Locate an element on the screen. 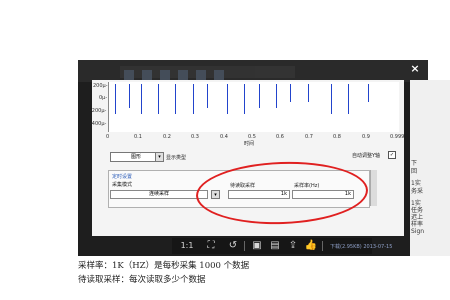  rotate-icon: ↺ is located at coordinates (233, 246).